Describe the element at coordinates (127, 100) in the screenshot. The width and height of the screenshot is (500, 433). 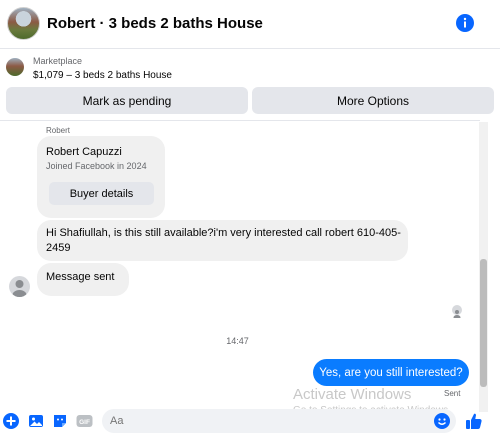
I see `mark-as-pending-button: Mark as pending` at that location.